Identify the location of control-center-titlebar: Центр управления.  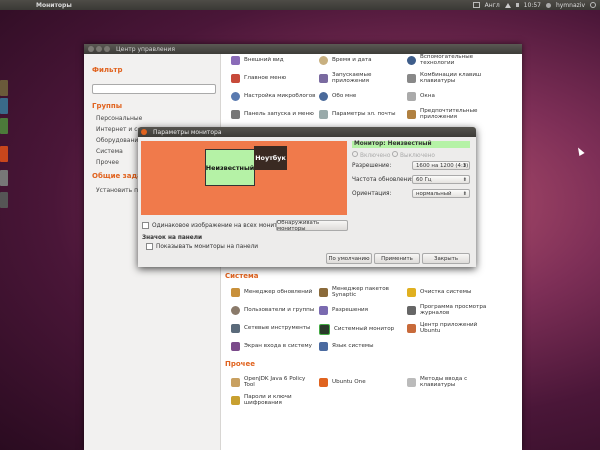
(303, 49).